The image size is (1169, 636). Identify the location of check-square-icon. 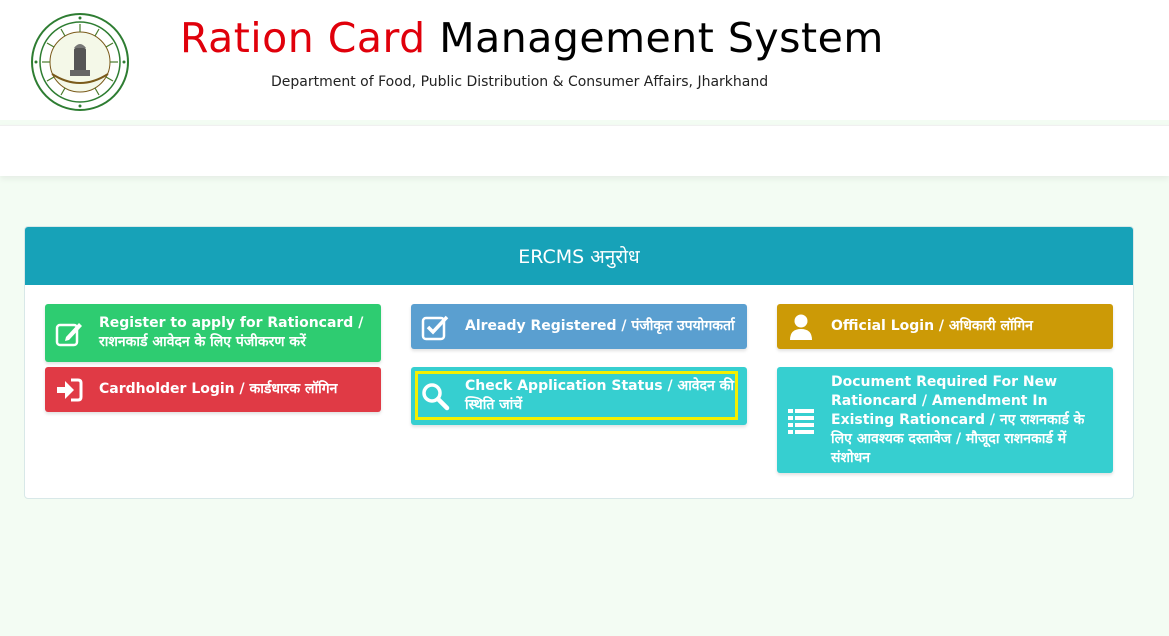
(435, 327).